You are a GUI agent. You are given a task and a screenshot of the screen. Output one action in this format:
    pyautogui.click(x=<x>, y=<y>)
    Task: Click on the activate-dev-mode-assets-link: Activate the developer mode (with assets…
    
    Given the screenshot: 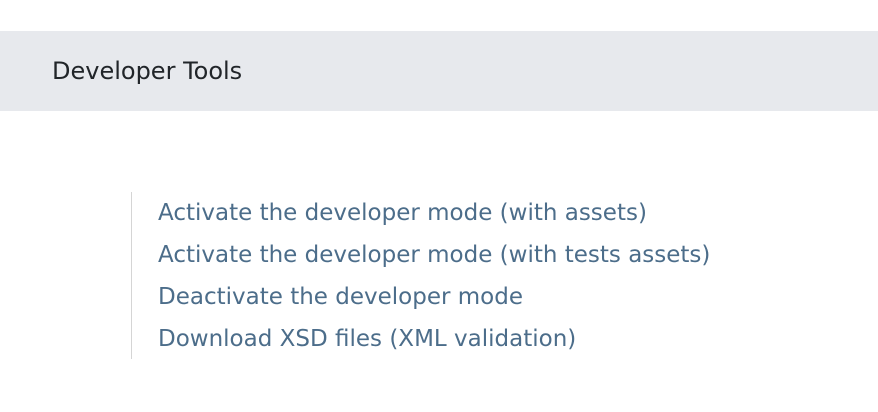 What is the action you would take?
    pyautogui.click(x=434, y=213)
    